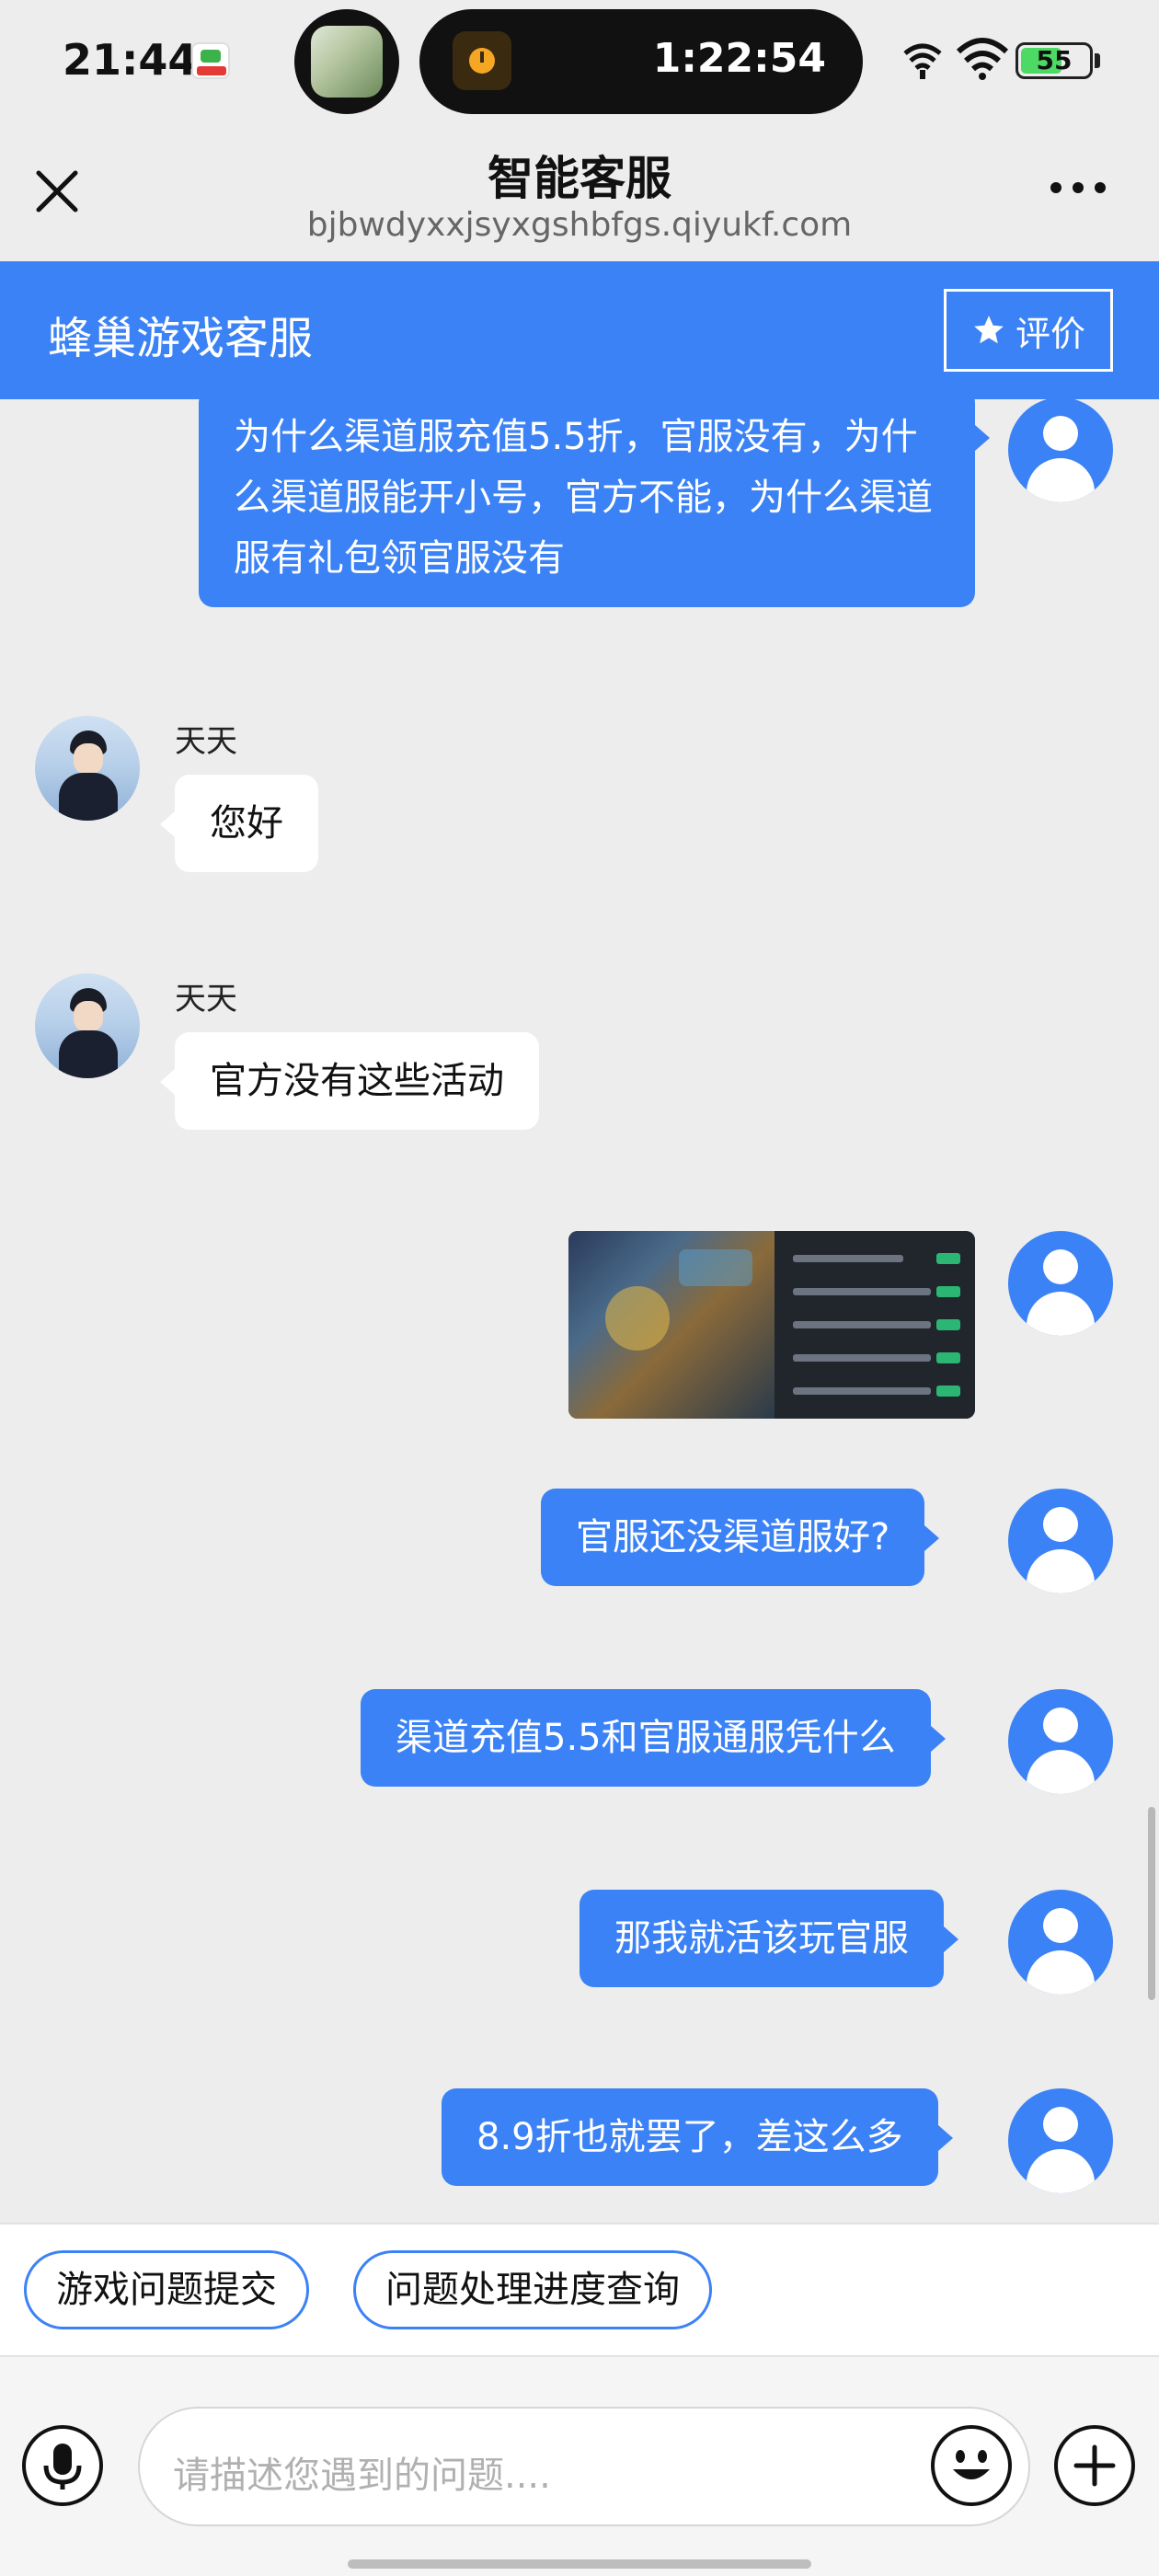 Image resolution: width=1159 pixels, height=2576 pixels. What do you see at coordinates (579, 330) in the screenshot?
I see `service-header: 蜂巢游戏客服 评价` at bounding box center [579, 330].